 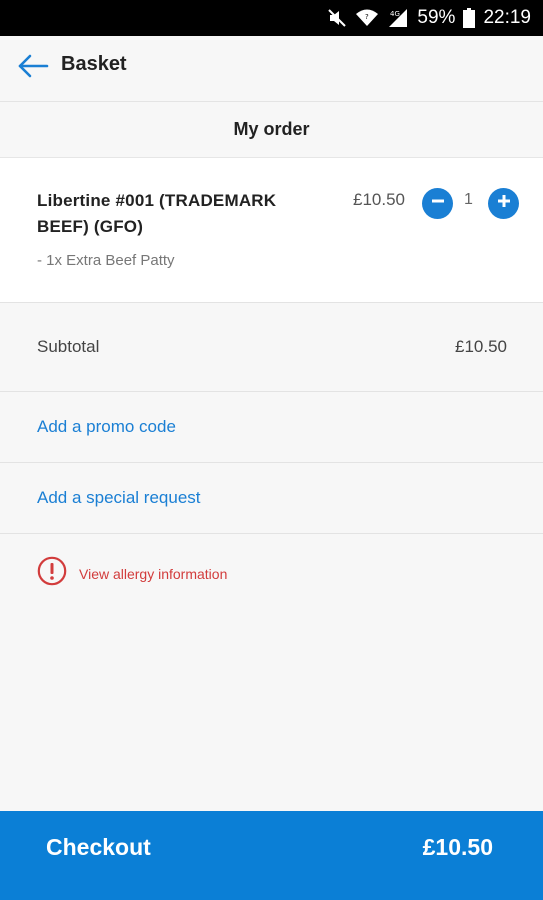 I want to click on promo-code-row: Add a promo code, so click(x=271, y=427).